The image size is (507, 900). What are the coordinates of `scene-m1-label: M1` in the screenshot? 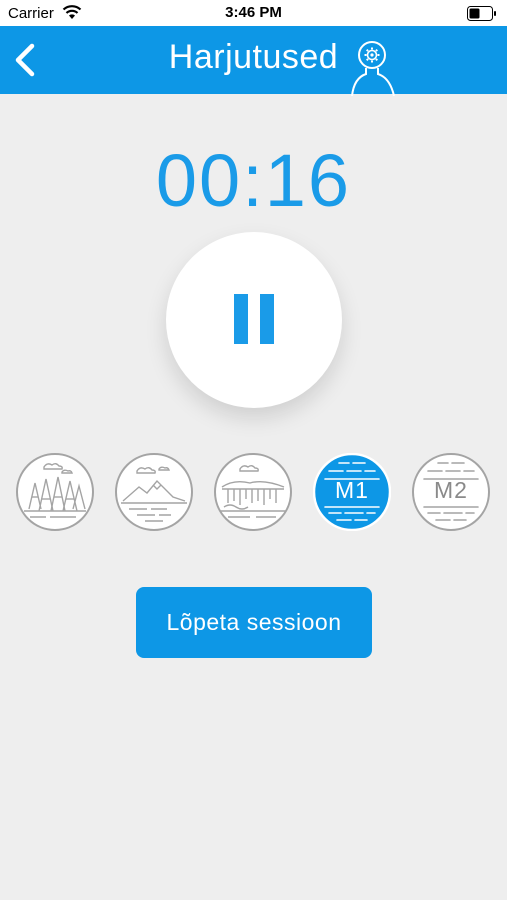 It's located at (352, 490).